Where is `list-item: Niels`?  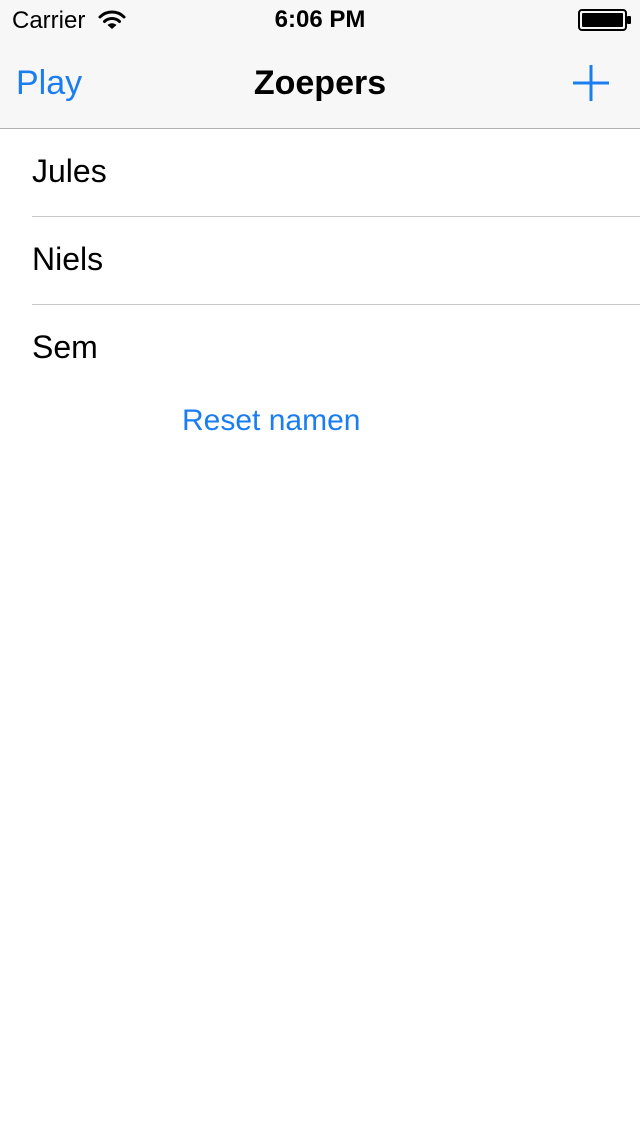 list-item: Niels is located at coordinates (320, 261).